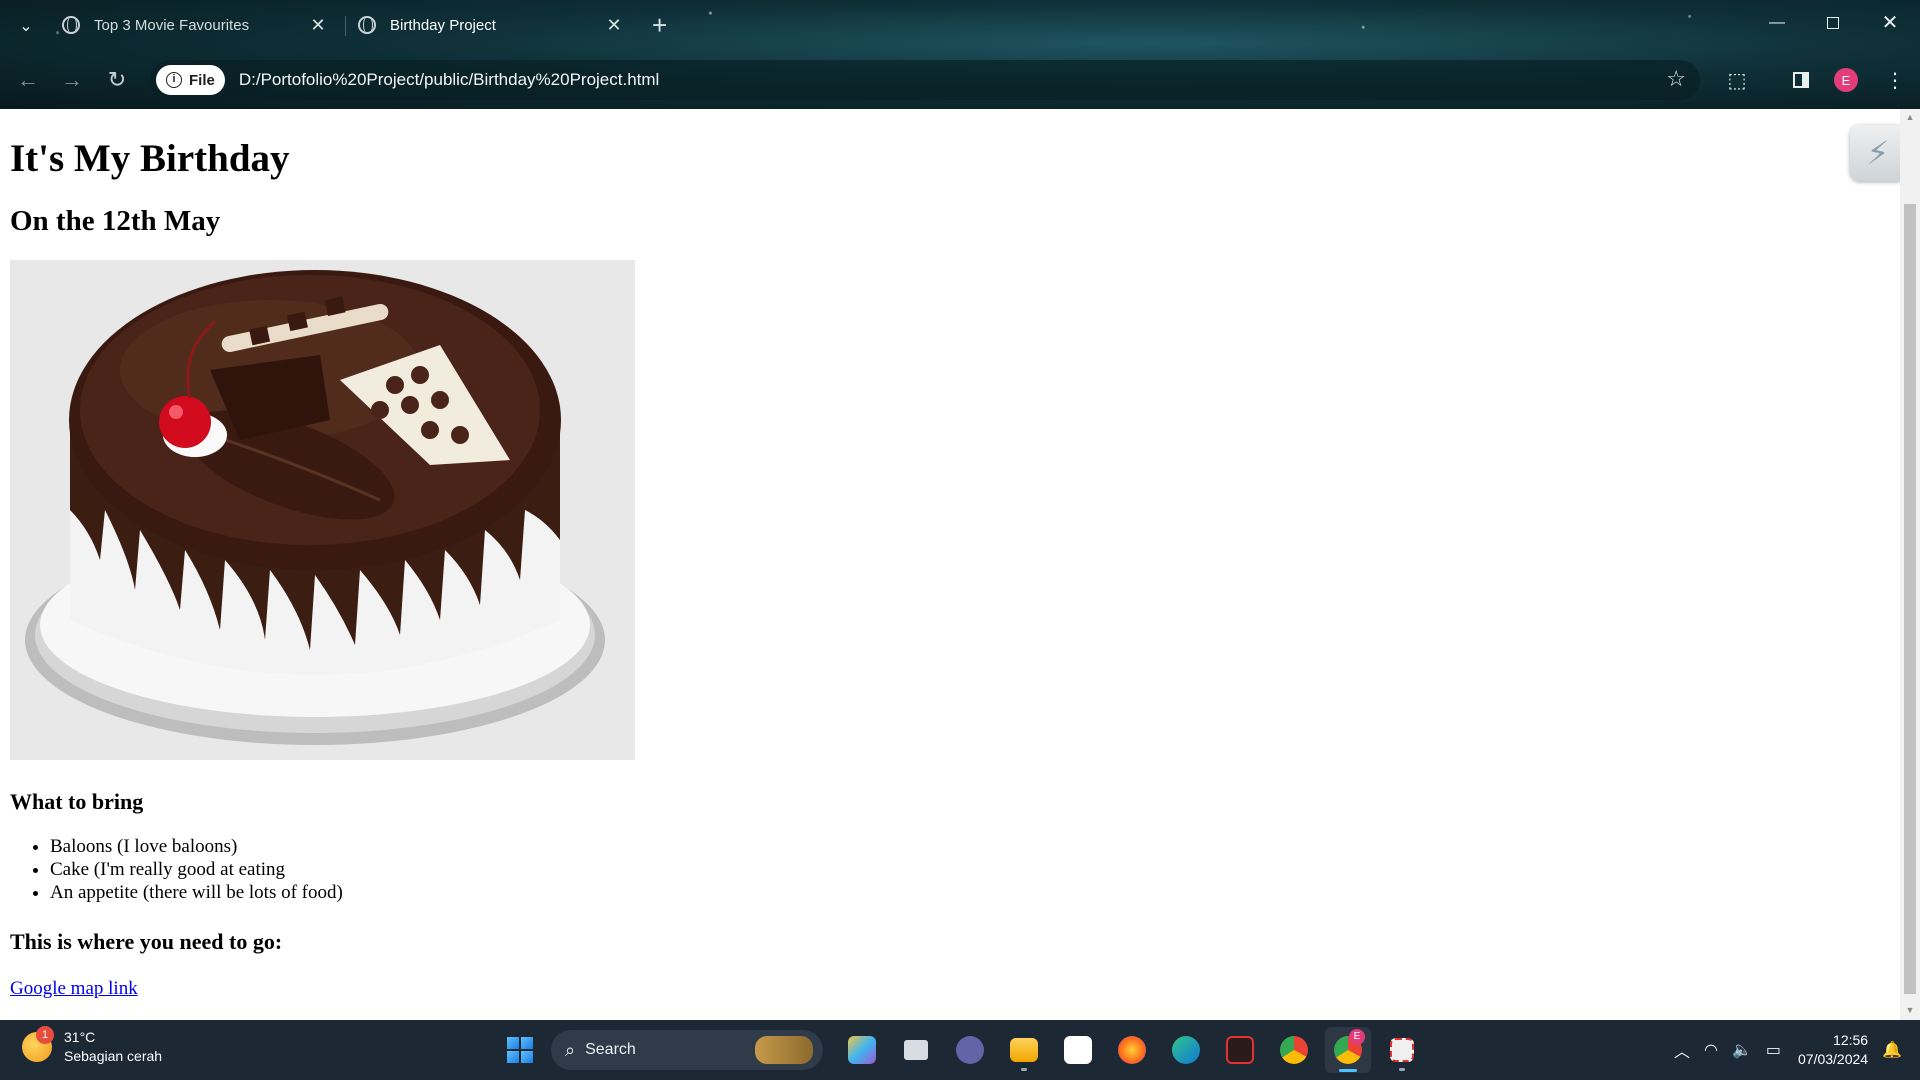 This screenshot has height=1080, width=1920. I want to click on info-icon: i, so click(174, 80).